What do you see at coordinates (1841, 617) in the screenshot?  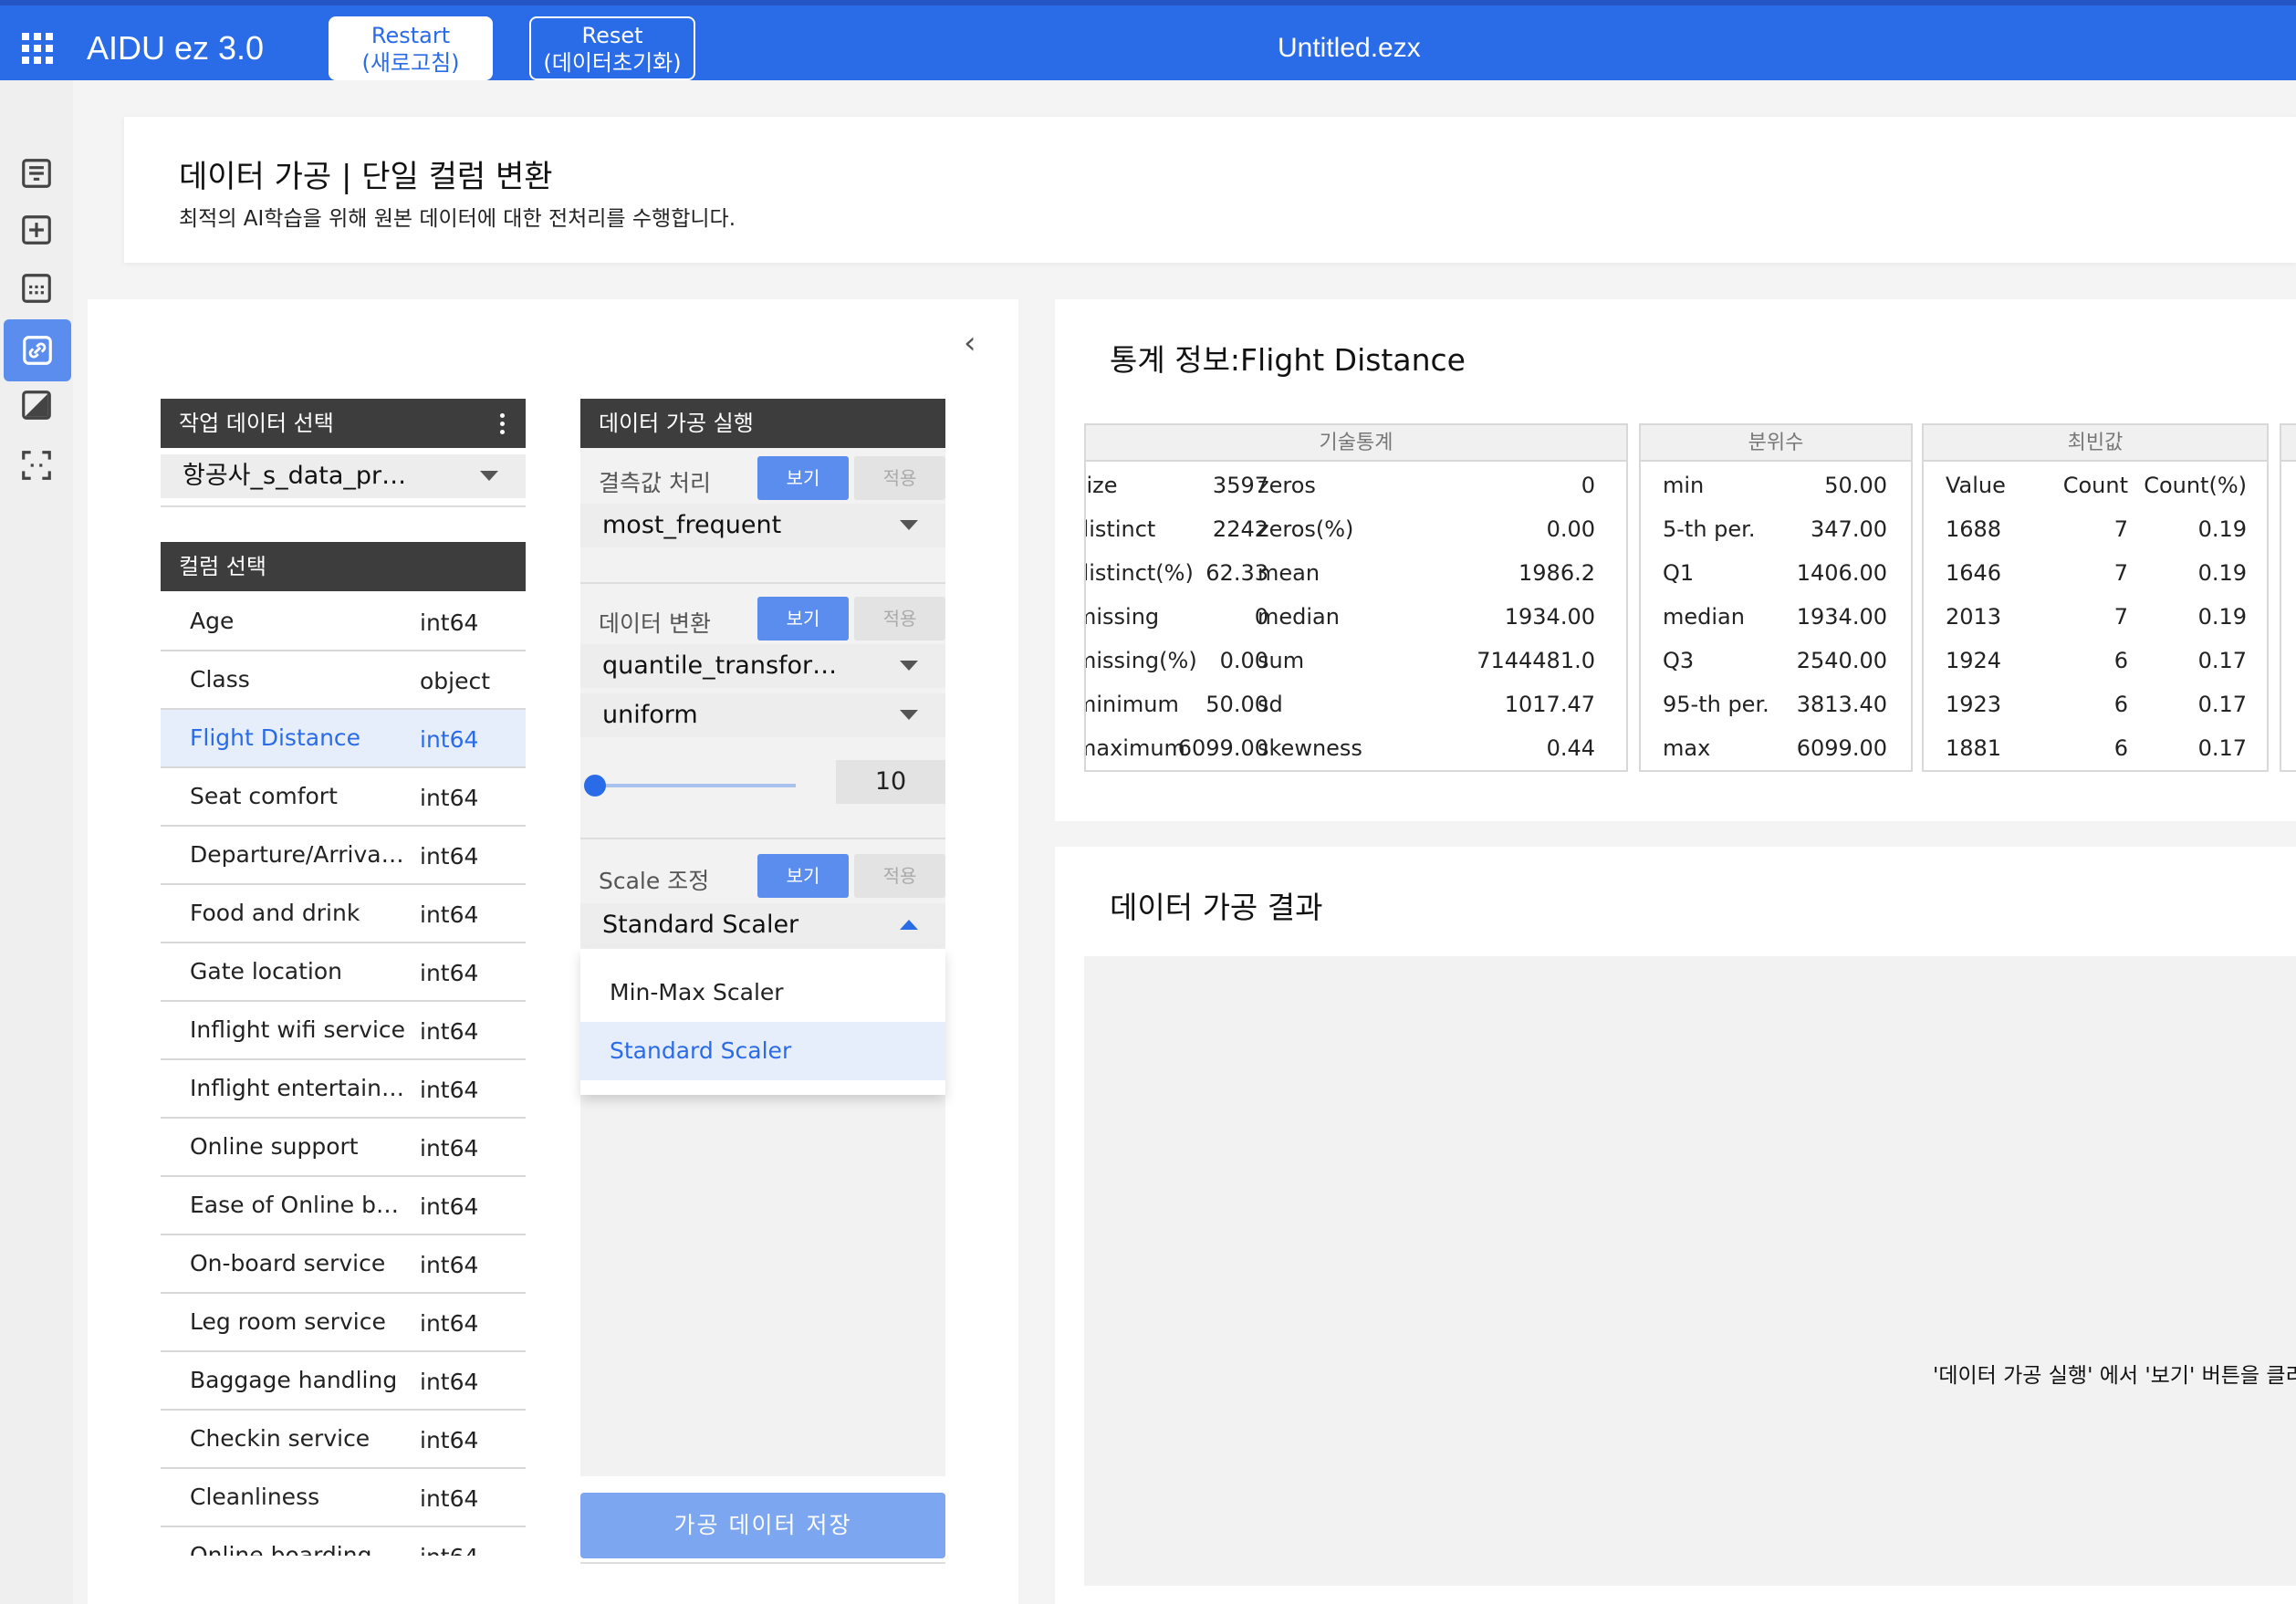 I see `quantile-value: 1934.00` at bounding box center [1841, 617].